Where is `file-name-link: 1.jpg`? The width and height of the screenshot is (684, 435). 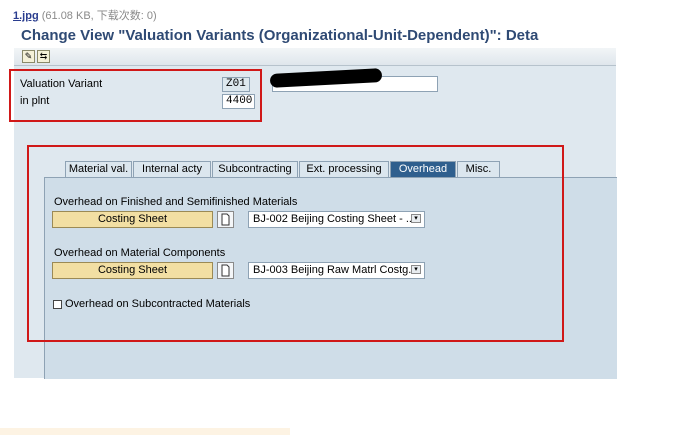
file-name-link: 1.jpg is located at coordinates (26, 16).